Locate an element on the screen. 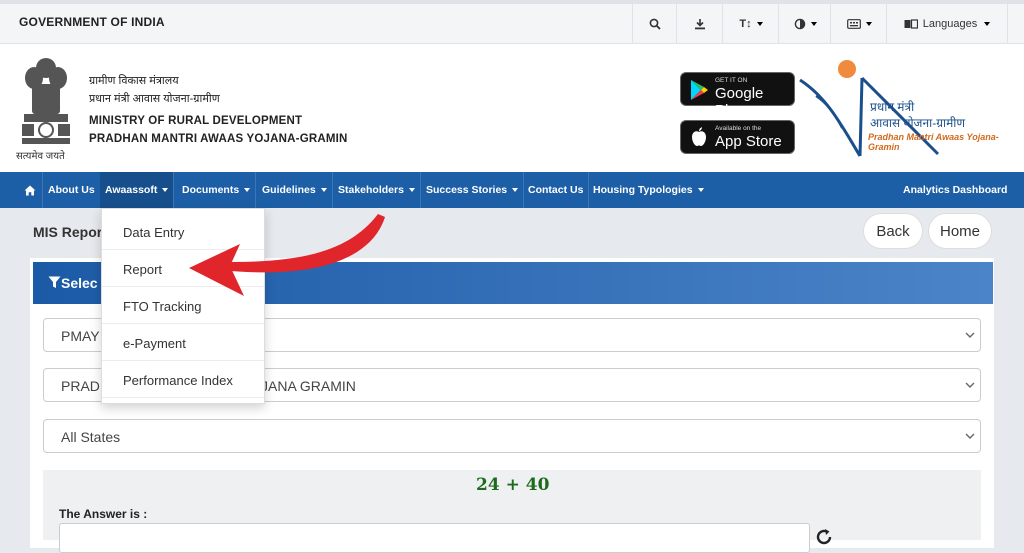 This screenshot has width=1024, height=553. text-size-button: T↕ is located at coordinates (750, 24).